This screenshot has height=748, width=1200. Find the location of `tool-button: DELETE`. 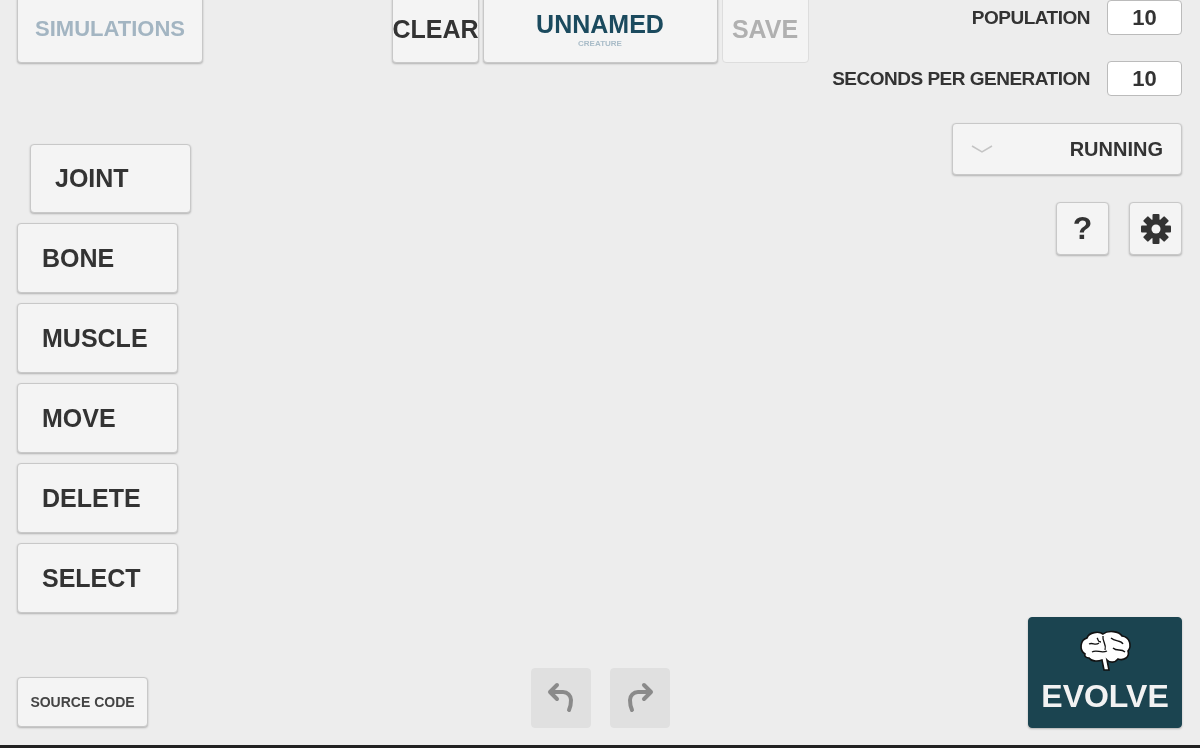

tool-button: DELETE is located at coordinates (97, 498).